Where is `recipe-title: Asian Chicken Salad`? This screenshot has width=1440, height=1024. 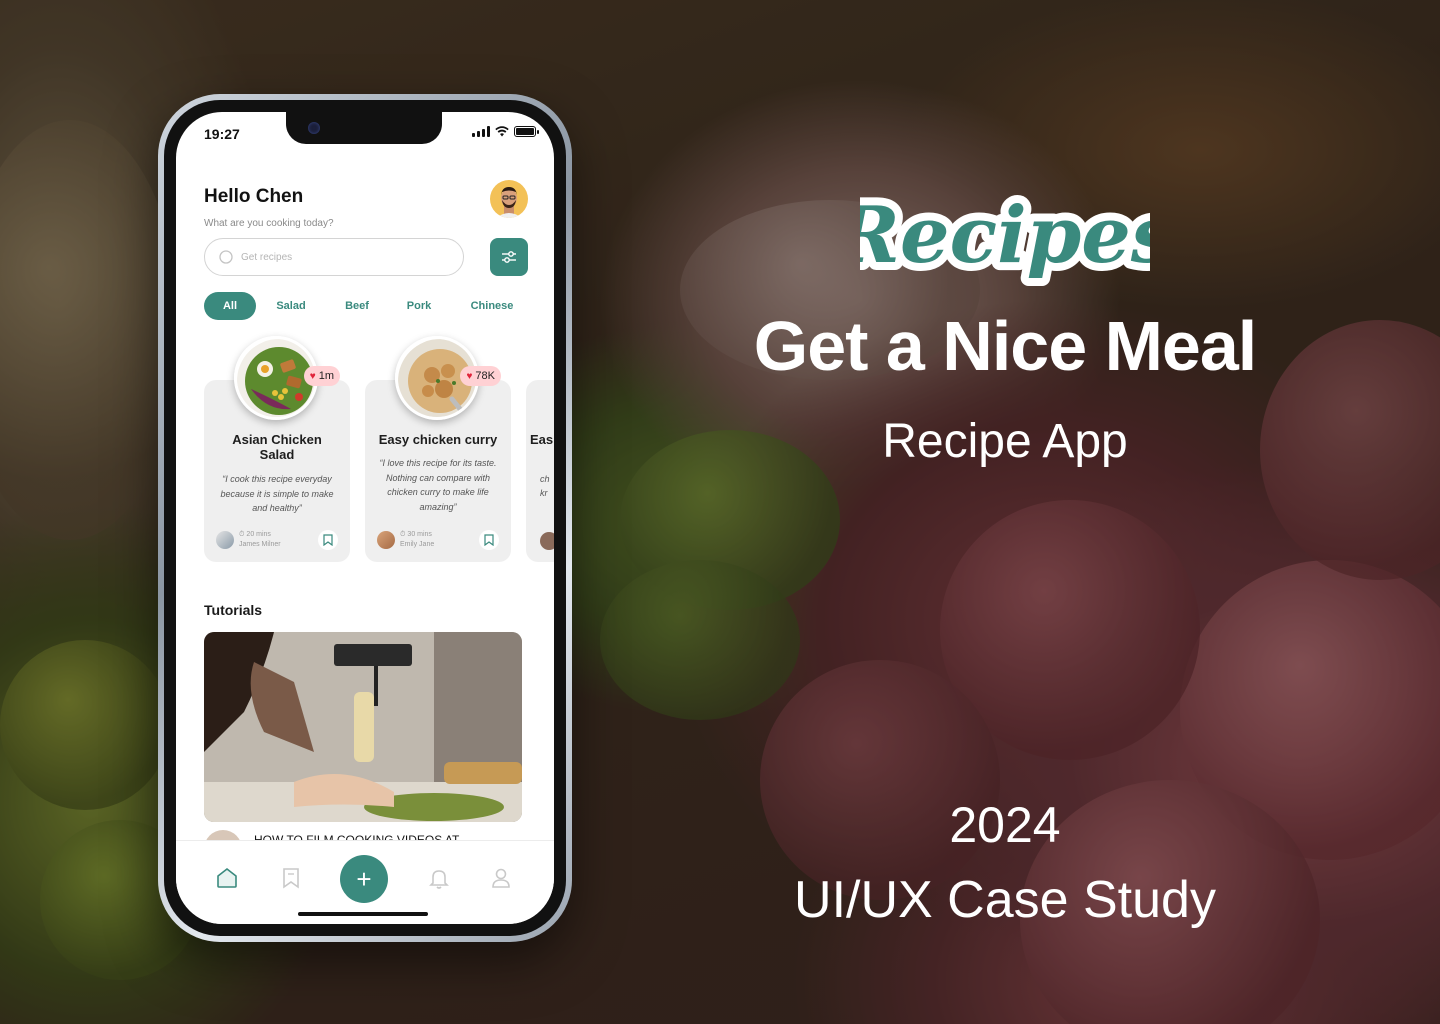 recipe-title: Asian Chicken Salad is located at coordinates (277, 447).